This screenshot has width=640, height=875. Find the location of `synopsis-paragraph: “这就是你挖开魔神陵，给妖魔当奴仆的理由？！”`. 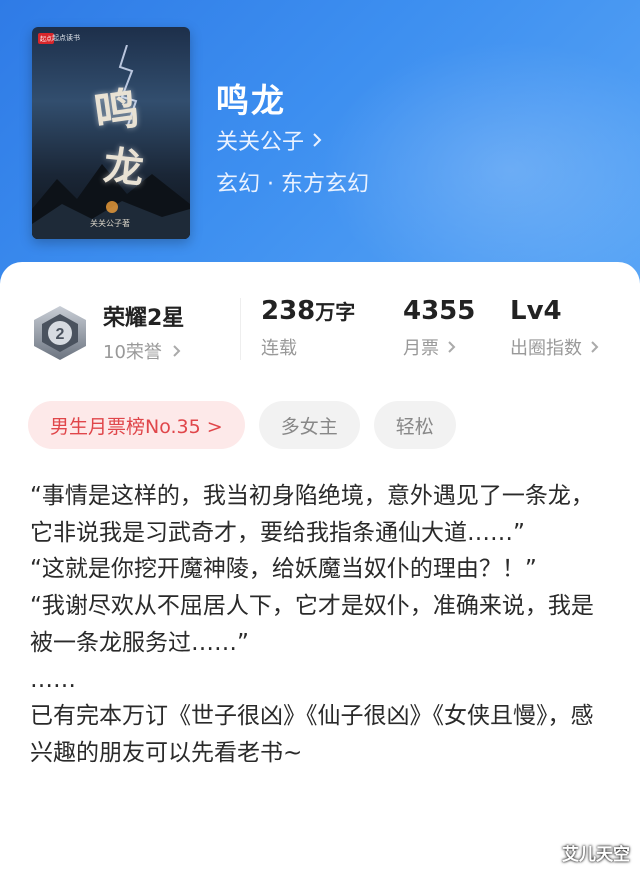

synopsis-paragraph: “这就是你挖开魔神陵，给妖魔当奴仆的理由？！” is located at coordinates (283, 569).